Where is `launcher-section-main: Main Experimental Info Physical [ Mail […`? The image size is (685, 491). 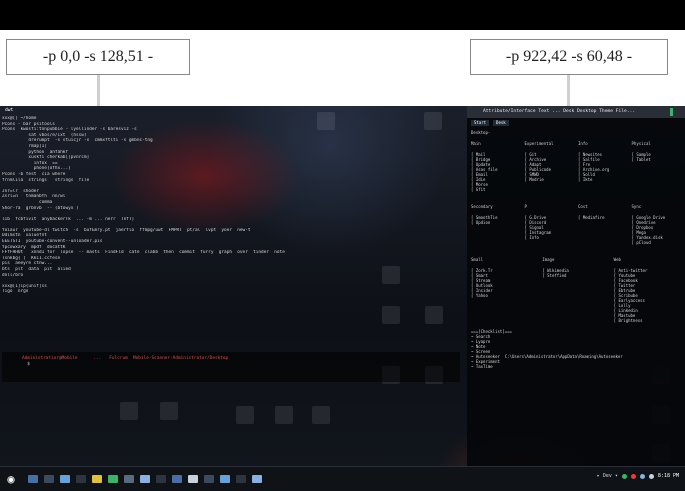
launcher-section-main: Main Experimental Info Physical [ Mail [… is located at coordinates (576, 166).